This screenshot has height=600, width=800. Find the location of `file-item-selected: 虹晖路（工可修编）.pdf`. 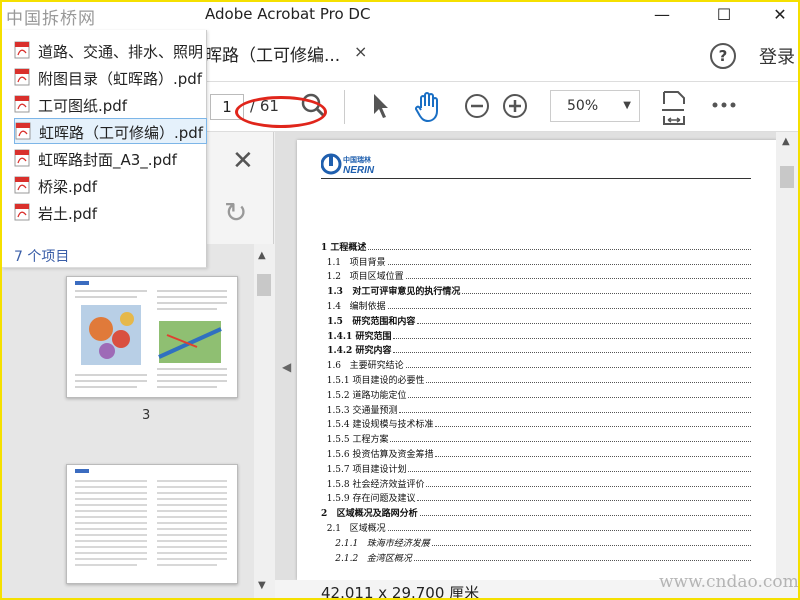

file-item-selected: 虹晖路（工可修编）.pdf is located at coordinates (110, 131).